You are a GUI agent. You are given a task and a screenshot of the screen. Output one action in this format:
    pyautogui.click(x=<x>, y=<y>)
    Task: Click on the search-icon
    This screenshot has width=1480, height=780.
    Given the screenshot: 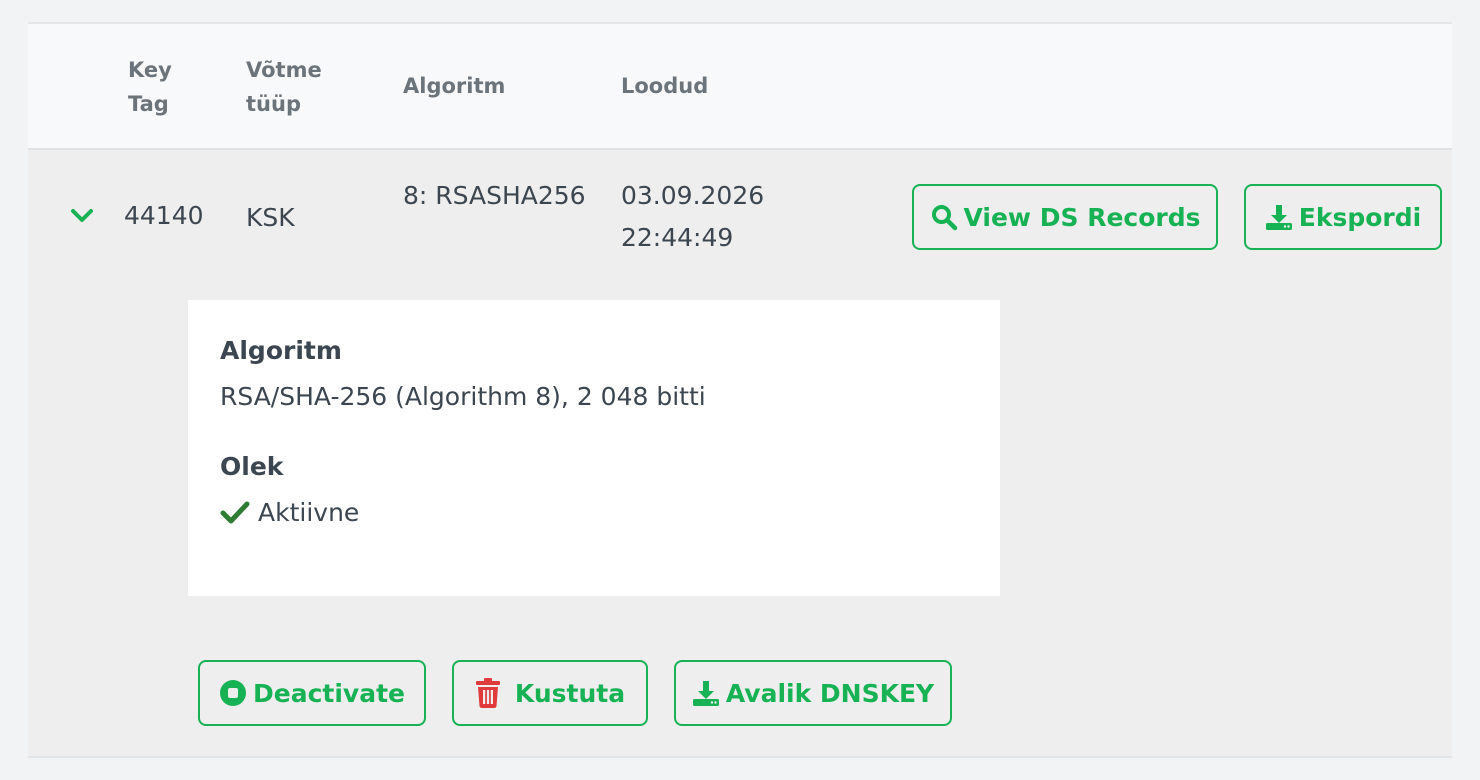 What is the action you would take?
    pyautogui.click(x=944, y=218)
    